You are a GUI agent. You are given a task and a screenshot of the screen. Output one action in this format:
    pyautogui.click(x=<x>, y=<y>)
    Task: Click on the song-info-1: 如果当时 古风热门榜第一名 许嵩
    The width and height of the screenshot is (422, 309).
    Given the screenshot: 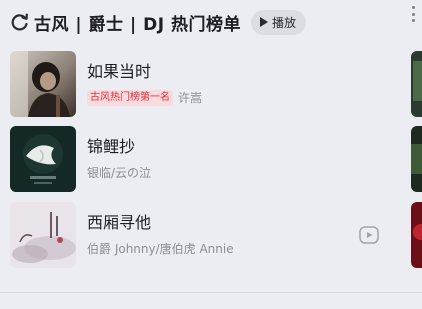 What is the action you would take?
    pyautogui.click(x=144, y=84)
    